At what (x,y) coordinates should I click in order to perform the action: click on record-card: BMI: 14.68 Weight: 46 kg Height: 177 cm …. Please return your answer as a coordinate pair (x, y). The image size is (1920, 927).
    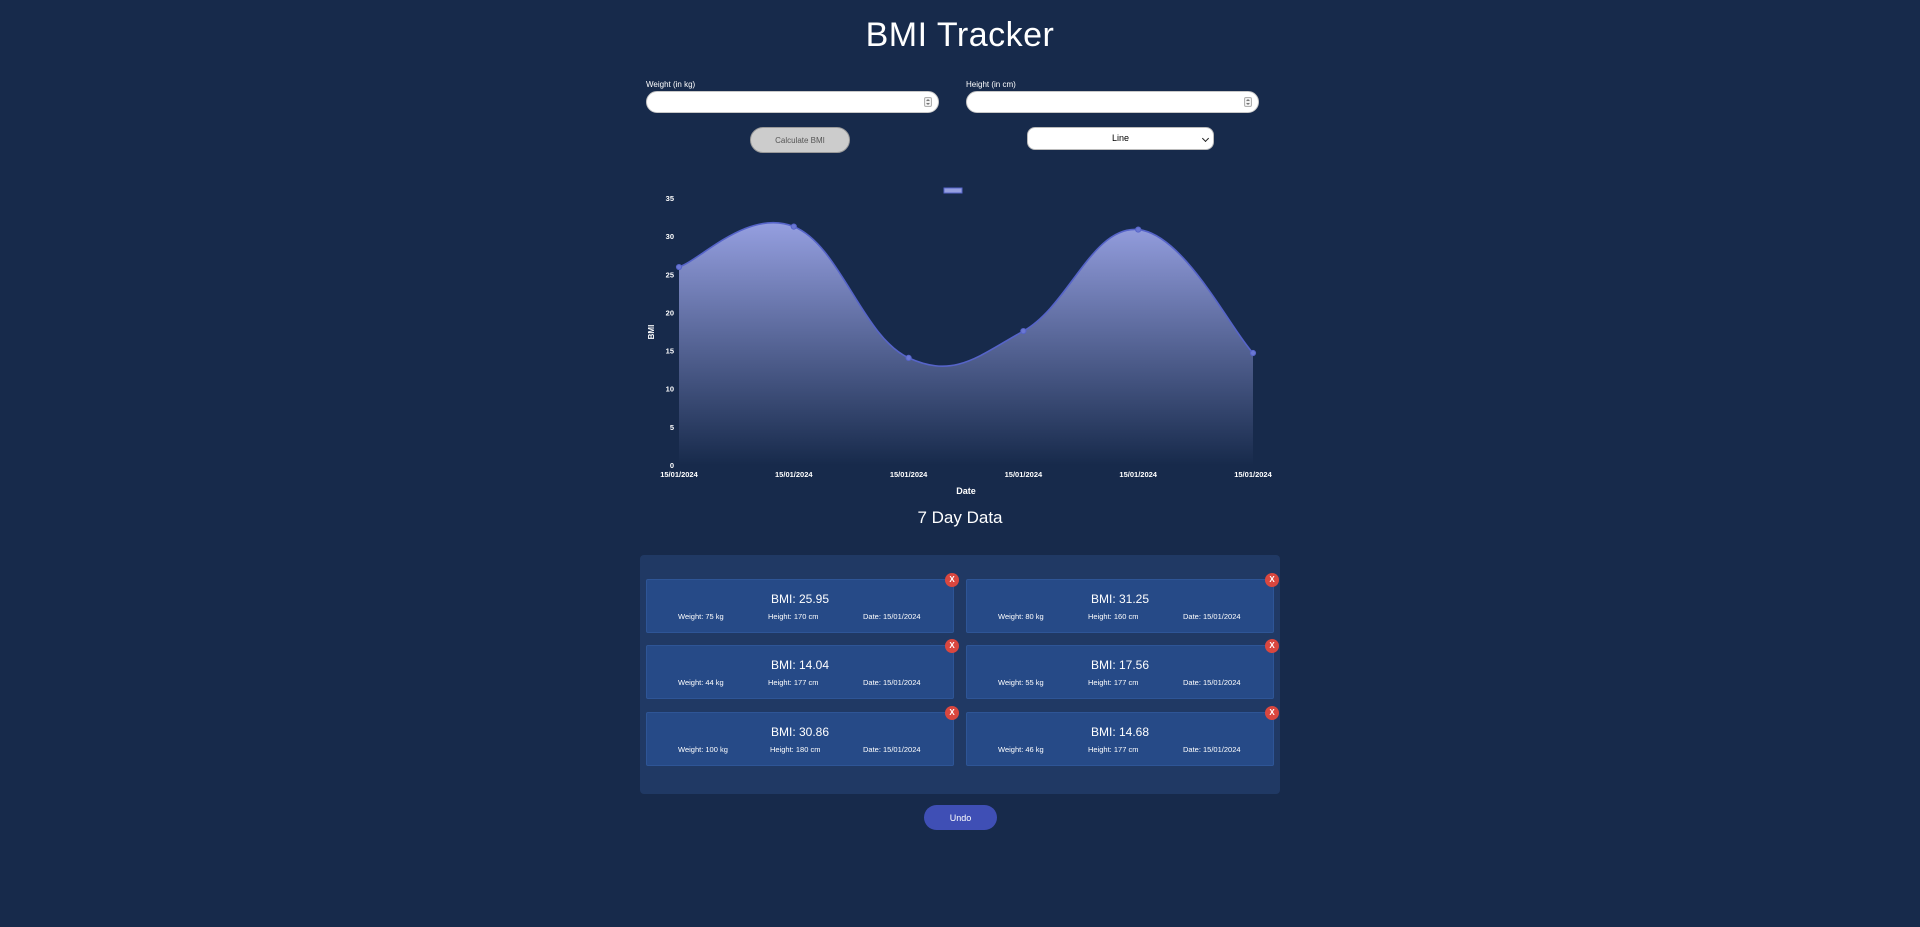
    Looking at the image, I should click on (1122, 736).